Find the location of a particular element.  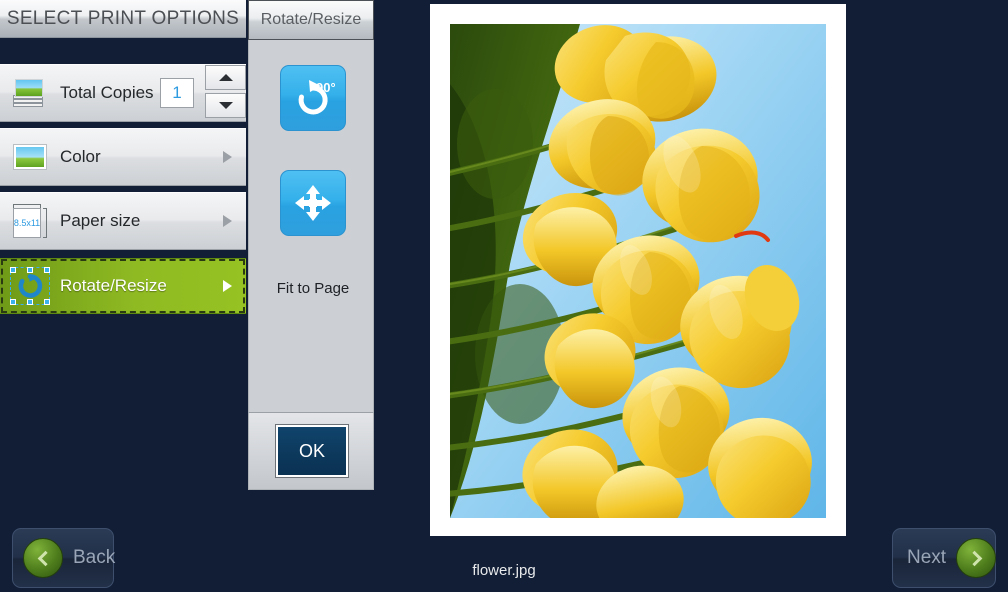

total-copies-increment-button is located at coordinates (225, 77).